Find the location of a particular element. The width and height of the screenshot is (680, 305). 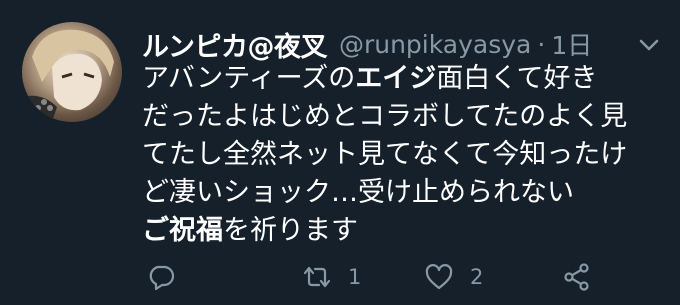

tweet-text-line-2: だったよはじめとコラボしてたのよく見 is located at coordinates (385, 116).